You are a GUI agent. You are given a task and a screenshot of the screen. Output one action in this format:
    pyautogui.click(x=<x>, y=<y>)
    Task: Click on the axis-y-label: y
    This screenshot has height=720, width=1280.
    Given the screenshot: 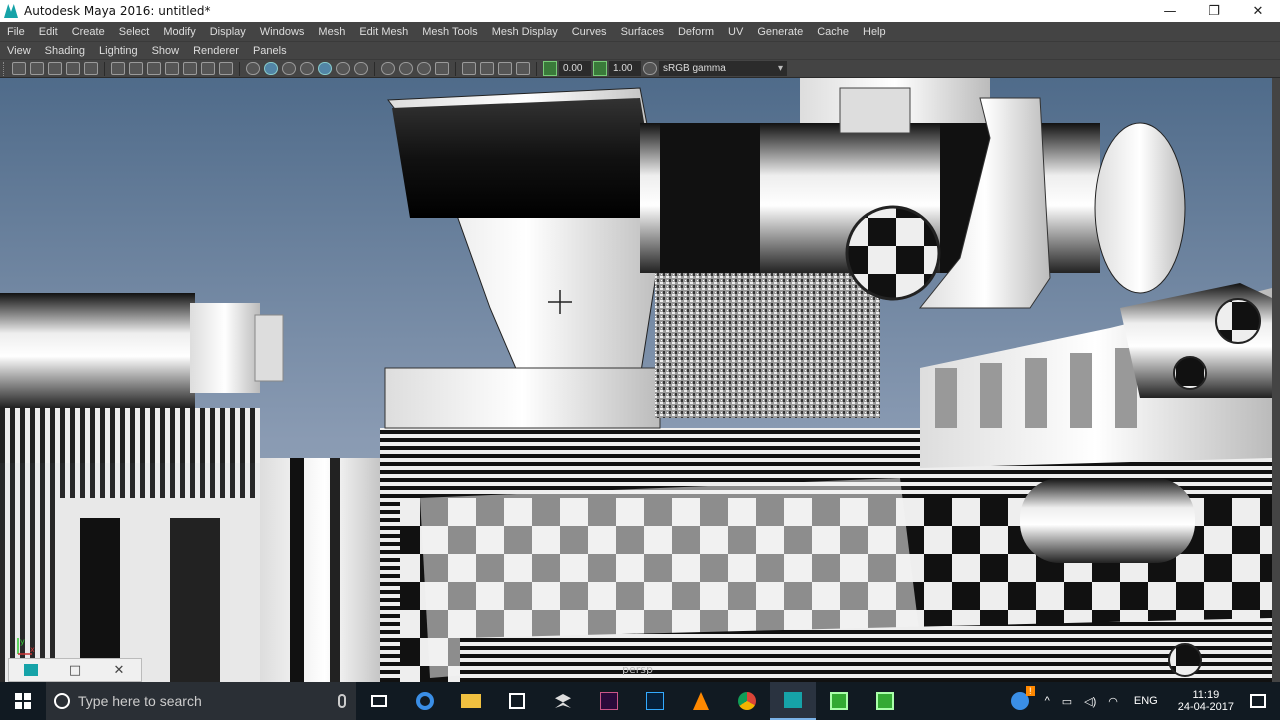 What is the action you would take?
    pyautogui.click(x=22, y=641)
    